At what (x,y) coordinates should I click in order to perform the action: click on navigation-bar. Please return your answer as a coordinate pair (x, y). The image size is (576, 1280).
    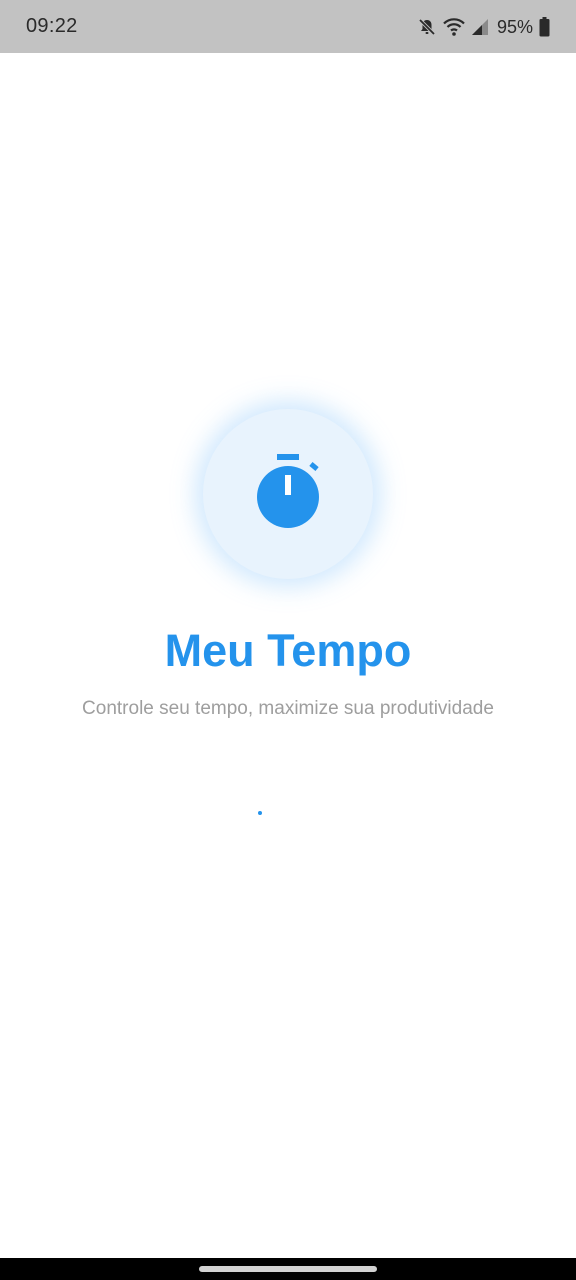
    Looking at the image, I should click on (288, 1269).